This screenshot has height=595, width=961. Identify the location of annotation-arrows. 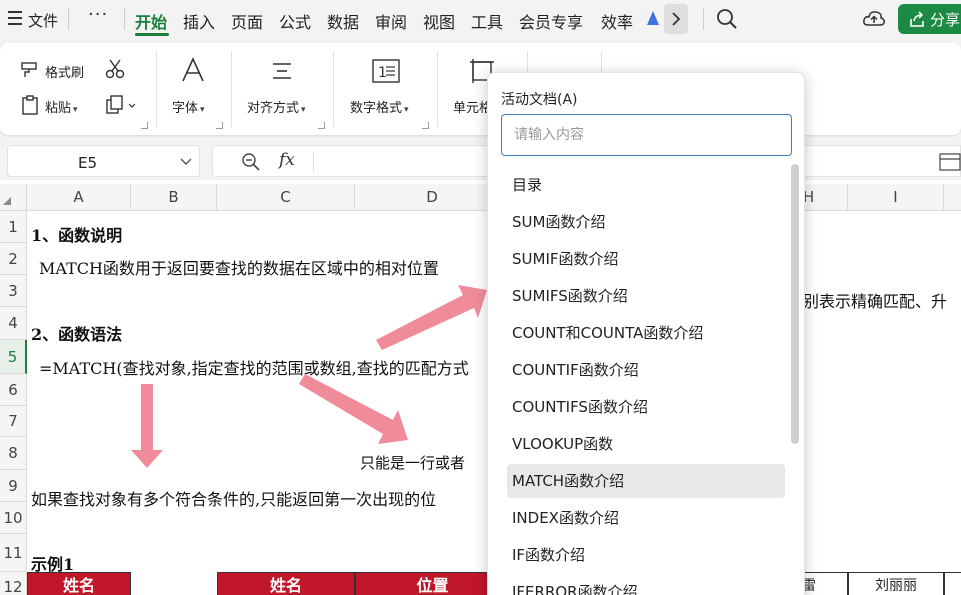
(309, 376).